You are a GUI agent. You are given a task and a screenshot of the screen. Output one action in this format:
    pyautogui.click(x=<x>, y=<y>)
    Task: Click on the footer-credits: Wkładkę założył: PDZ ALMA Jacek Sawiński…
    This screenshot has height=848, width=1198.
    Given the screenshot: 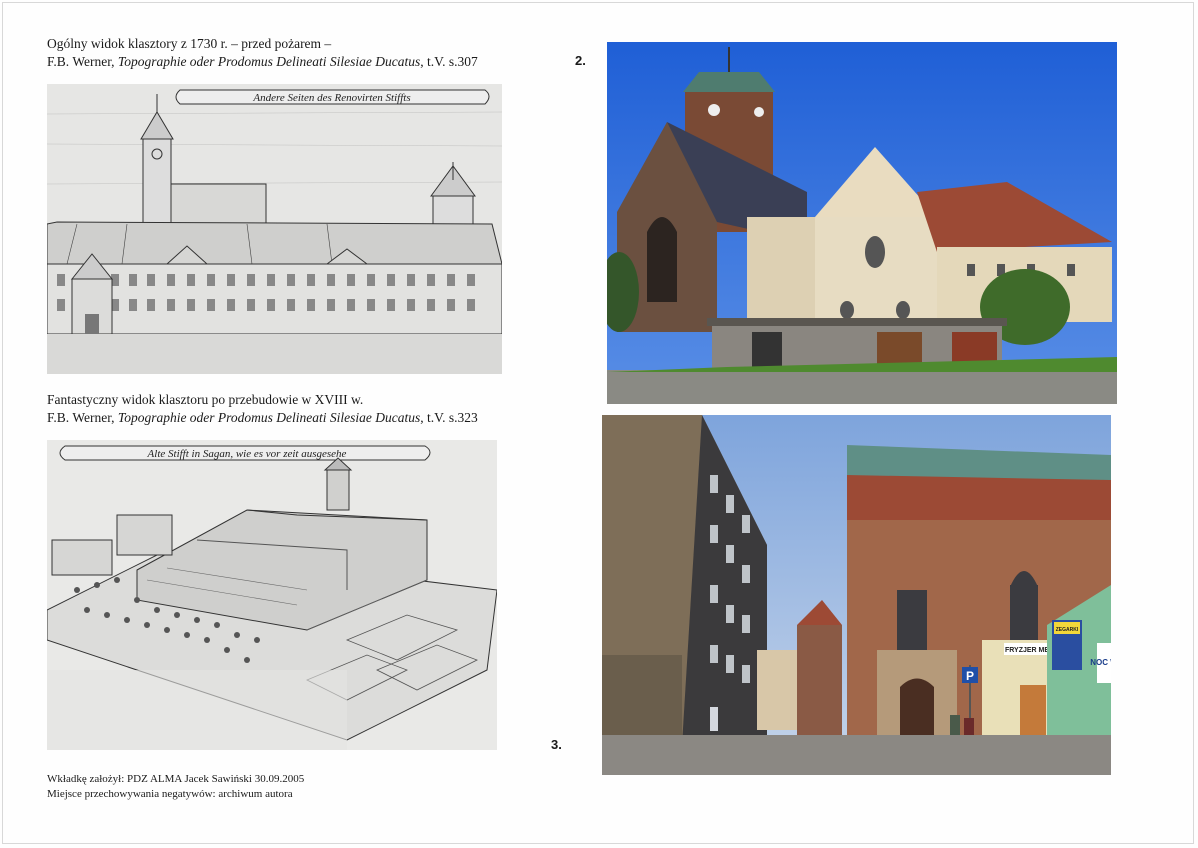 What is the action you would take?
    pyautogui.click(x=175, y=787)
    